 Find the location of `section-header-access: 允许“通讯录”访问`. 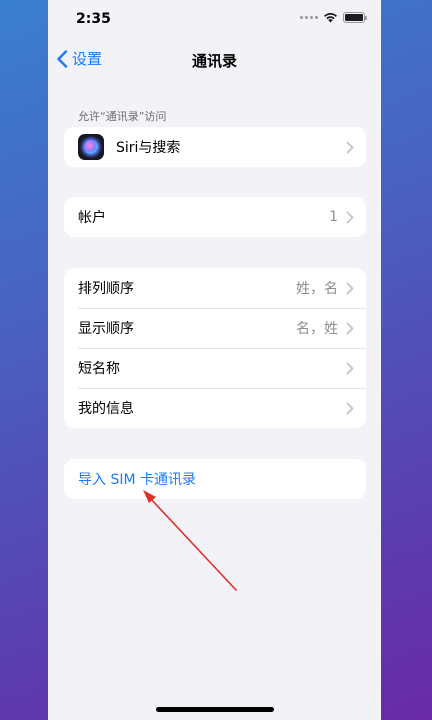

section-header-access: 允许“通讯录”访问 is located at coordinates (122, 116).